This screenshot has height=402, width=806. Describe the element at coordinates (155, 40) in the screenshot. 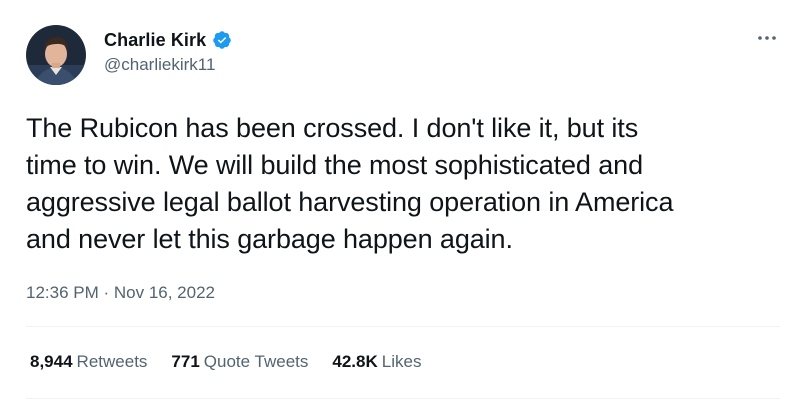

I see `display-name: Charlie Kirk` at that location.